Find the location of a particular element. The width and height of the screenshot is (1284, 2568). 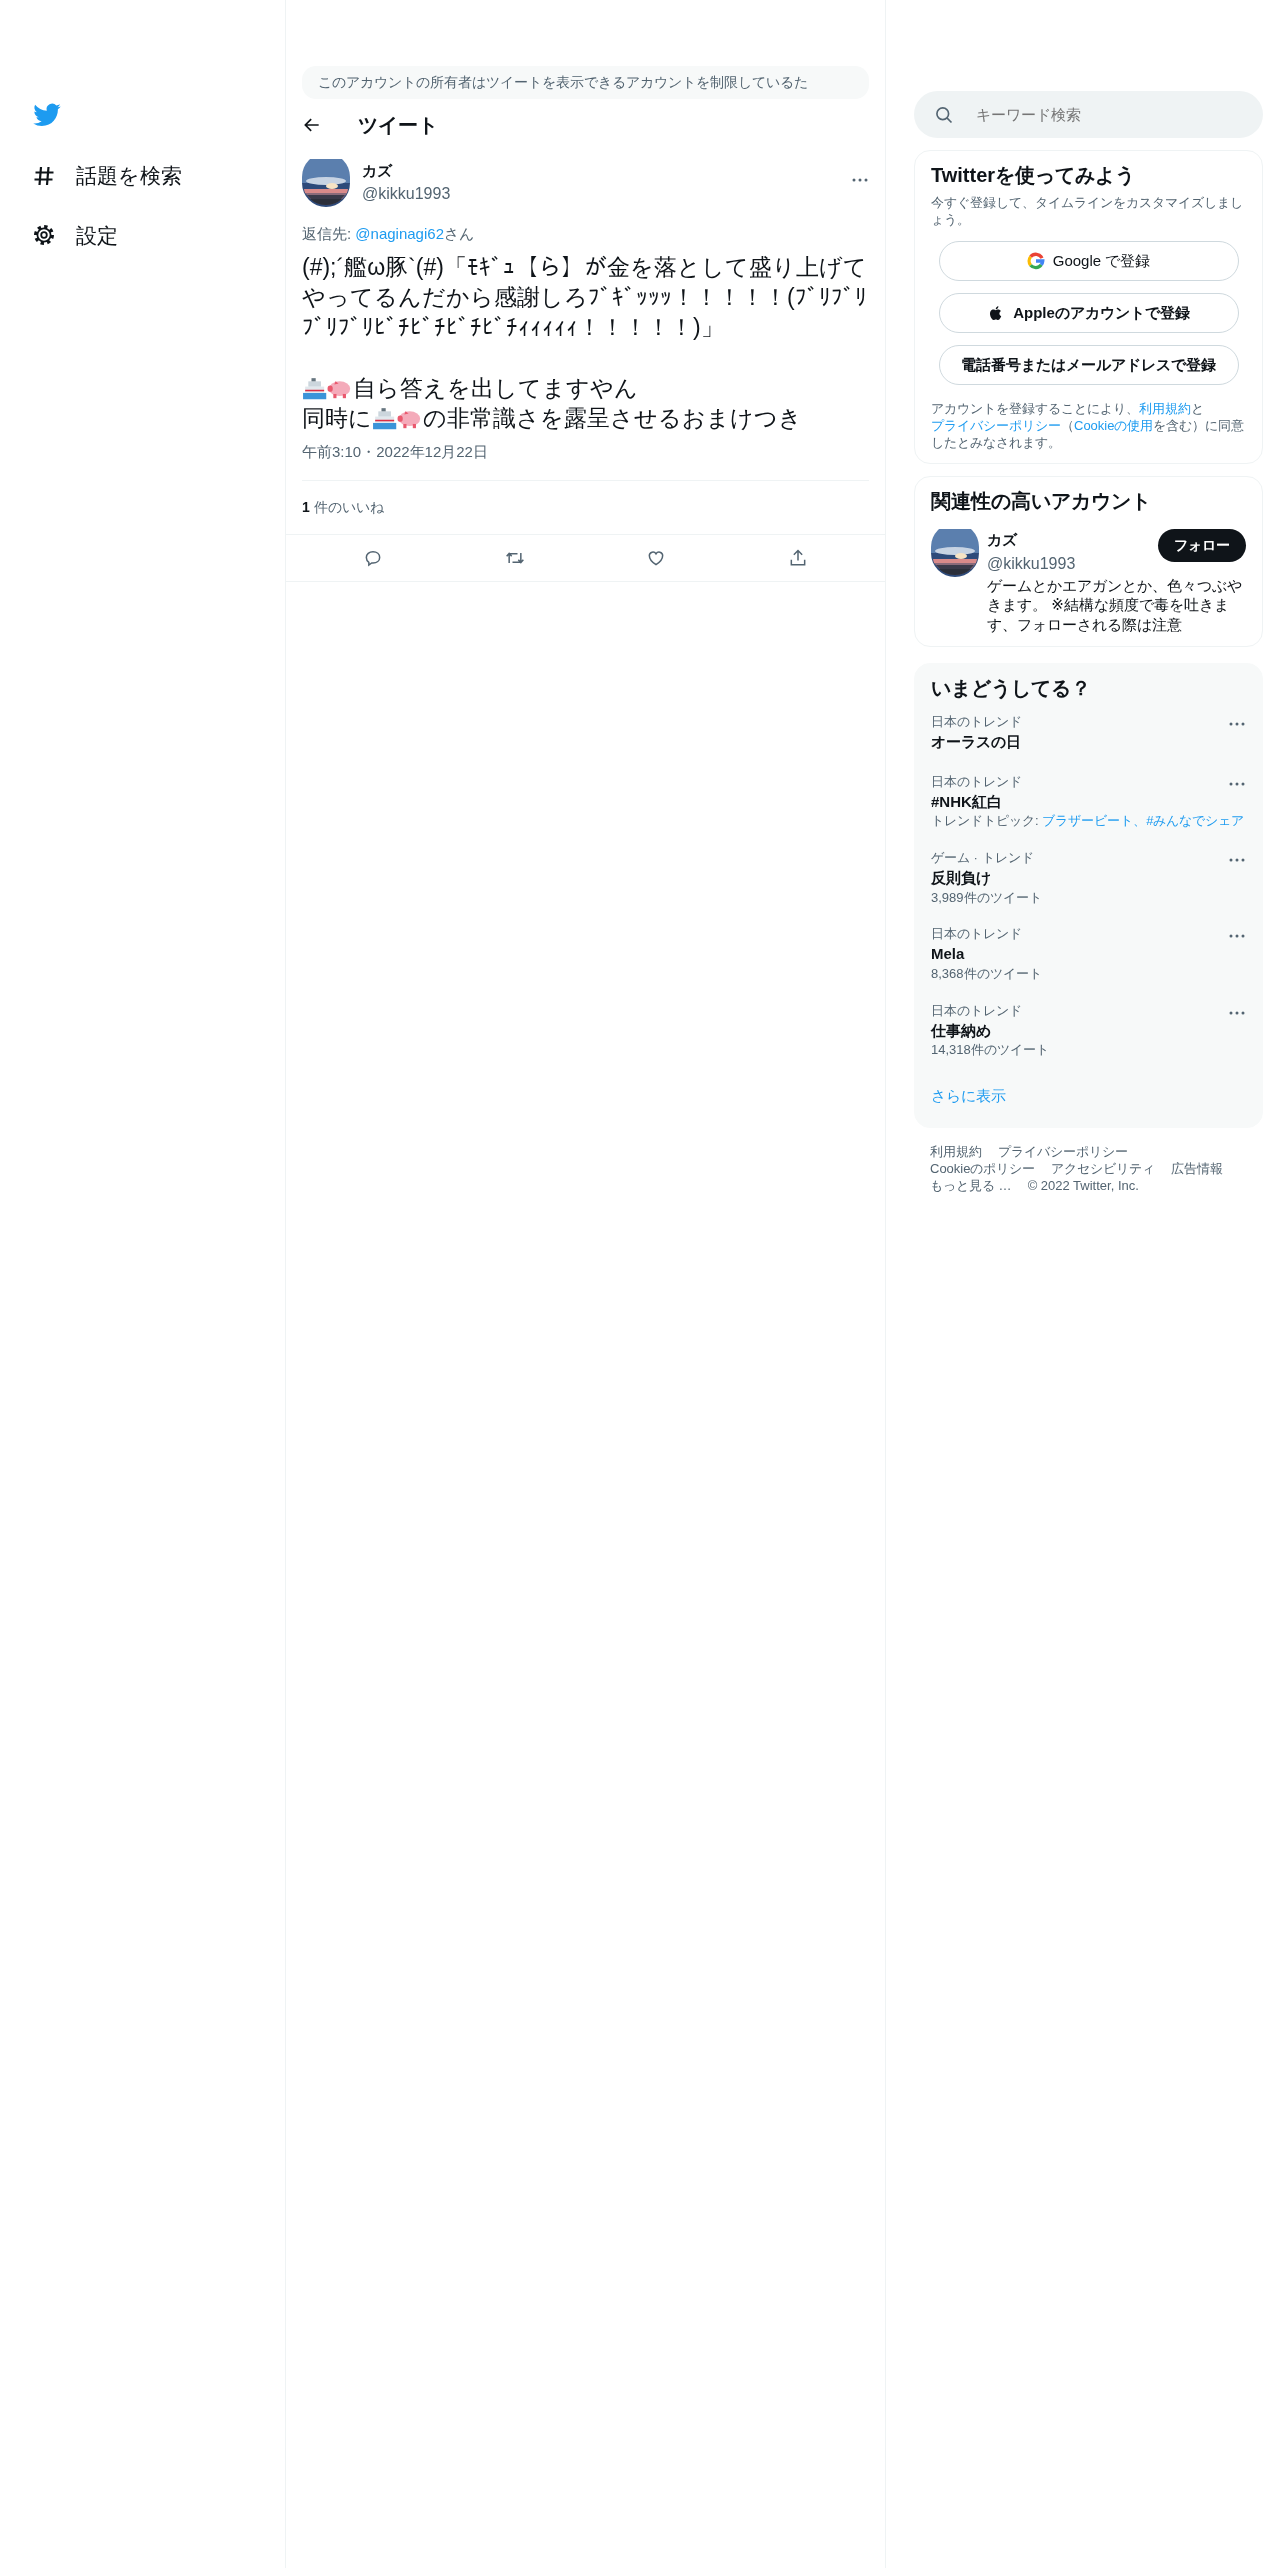

tweet-text: (#);´艦ω豚`(#)「ﾓｷﾞｭ【ら】が金を落として盛り上げてやってるんだから感謝しろﾌﾞｷﾞｯｯｯ！！！！！(ﾌﾞﾘﾌﾞﾘﾌﾞﾘﾌﾞﾘﾋﾞﾁﾋﾞﾁﾋﾞﾁﾋﾞﾁｨｨｨｨｨ！！！！！)」 is located at coordinates (585, 297).